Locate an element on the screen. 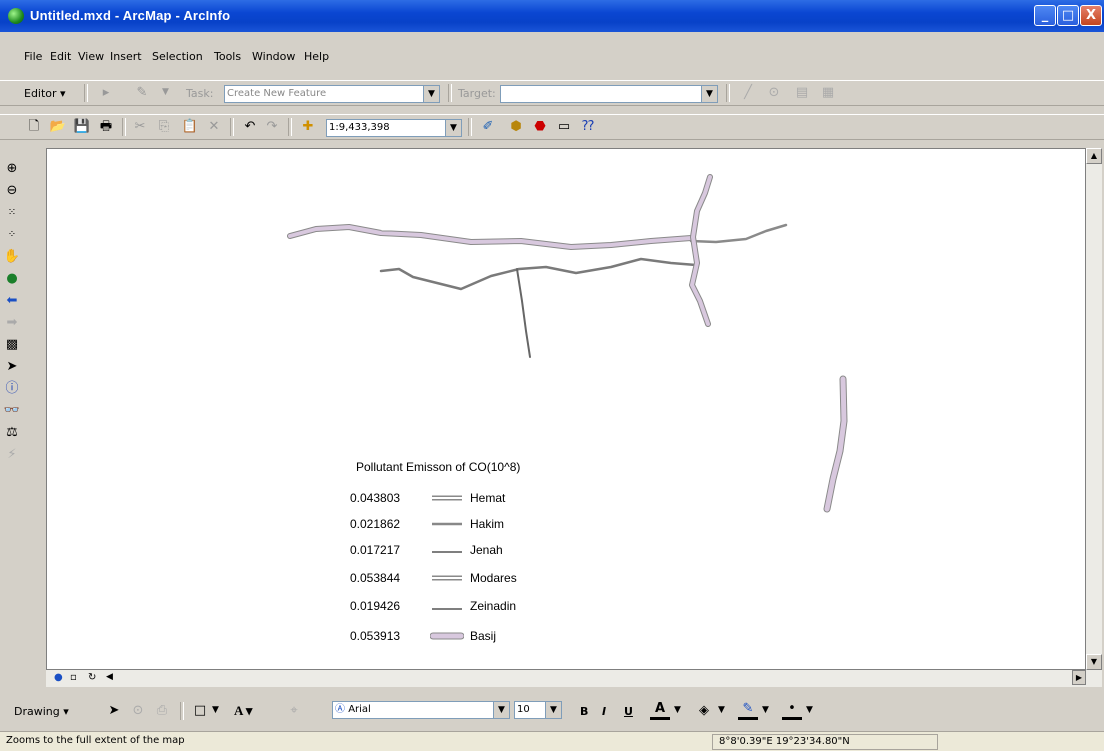 This screenshot has height=751, width=1104. font-size-combo: 10 ▼ is located at coordinates (538, 710).